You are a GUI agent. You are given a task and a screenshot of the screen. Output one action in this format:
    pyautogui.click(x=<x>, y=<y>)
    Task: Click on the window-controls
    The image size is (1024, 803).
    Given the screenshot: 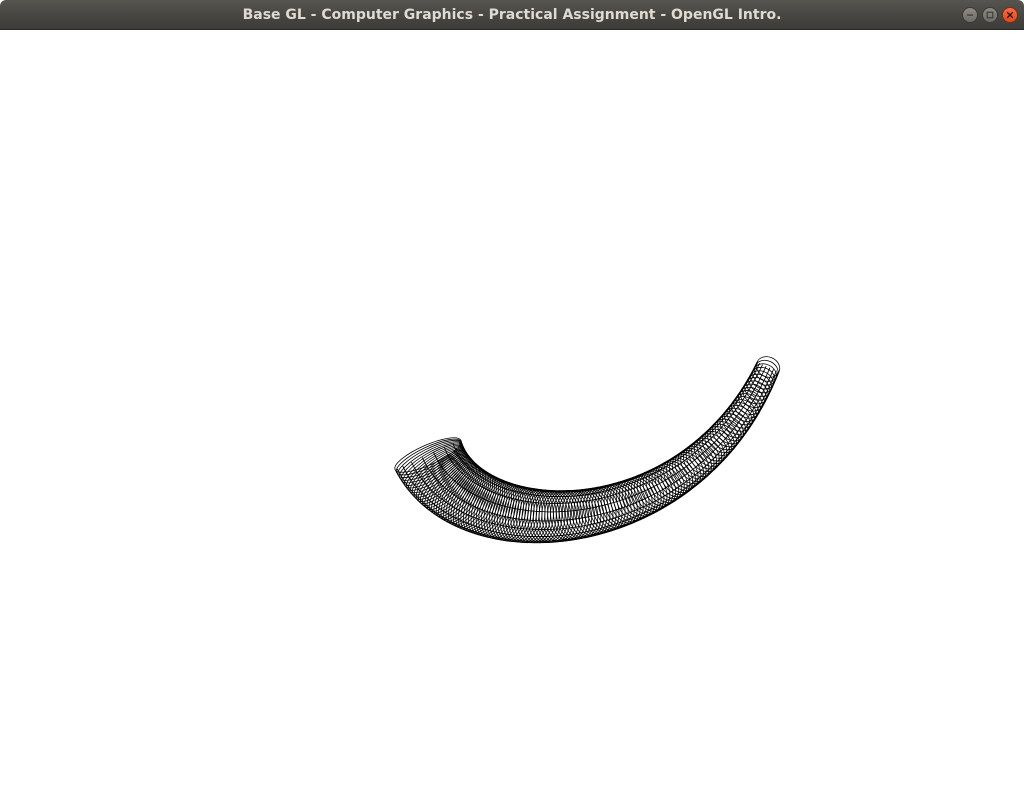 What is the action you would take?
    pyautogui.click(x=990, y=15)
    